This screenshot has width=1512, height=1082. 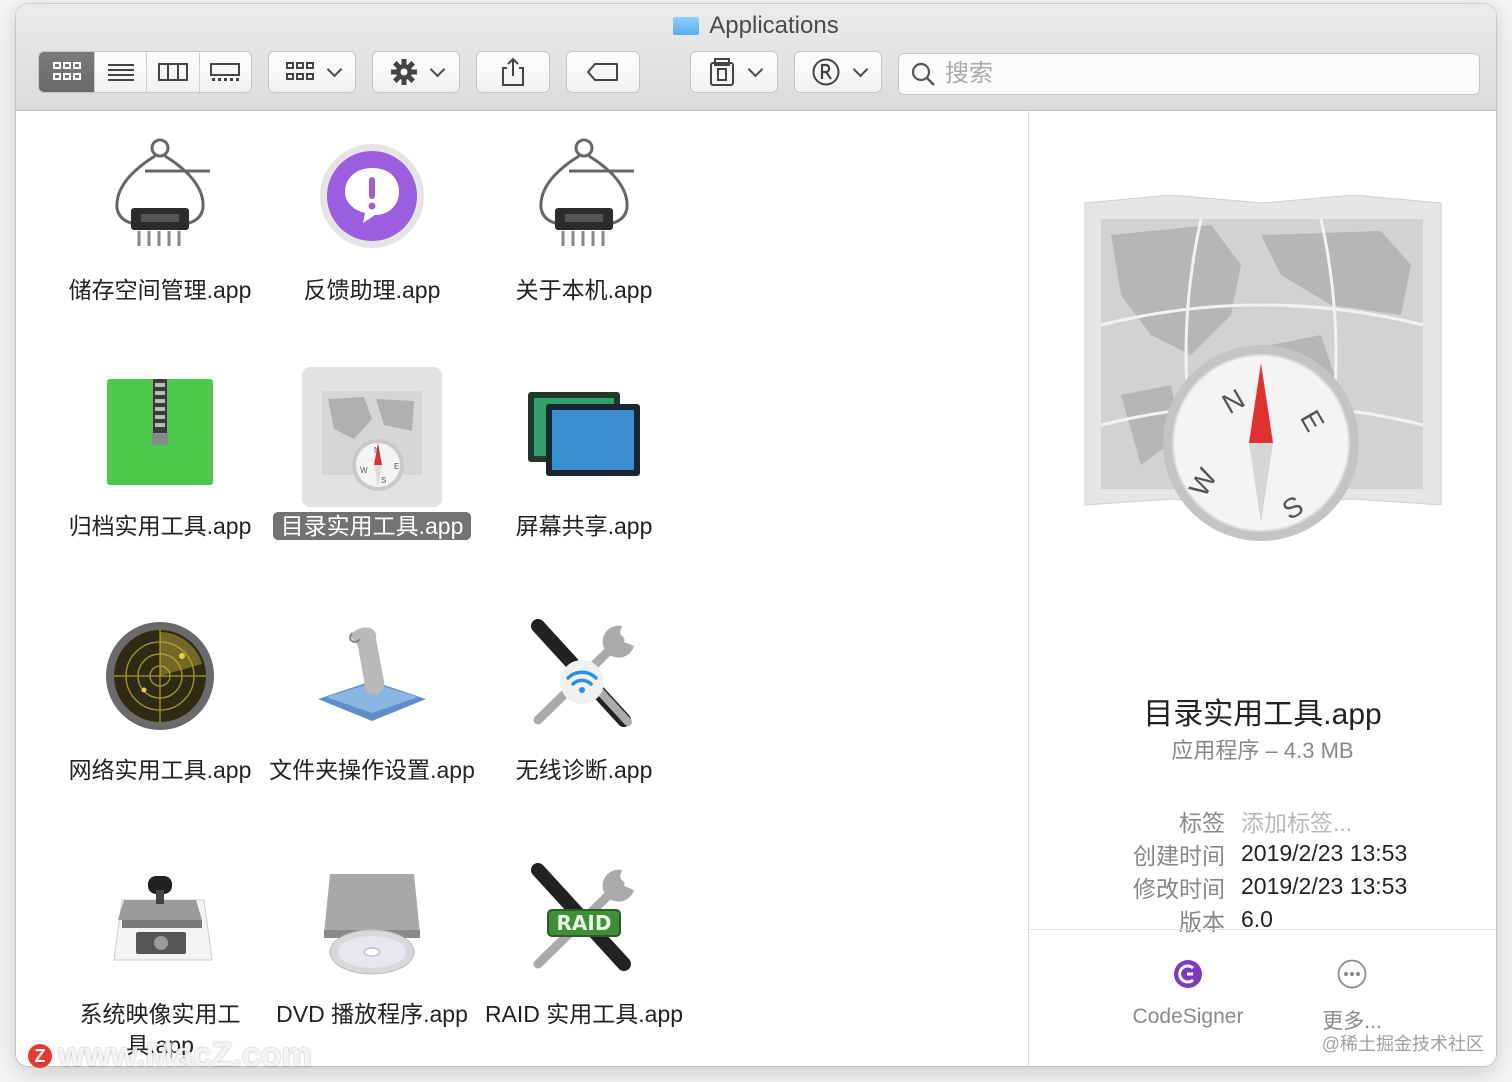 I want to click on search-icon, so click(x=923, y=74).